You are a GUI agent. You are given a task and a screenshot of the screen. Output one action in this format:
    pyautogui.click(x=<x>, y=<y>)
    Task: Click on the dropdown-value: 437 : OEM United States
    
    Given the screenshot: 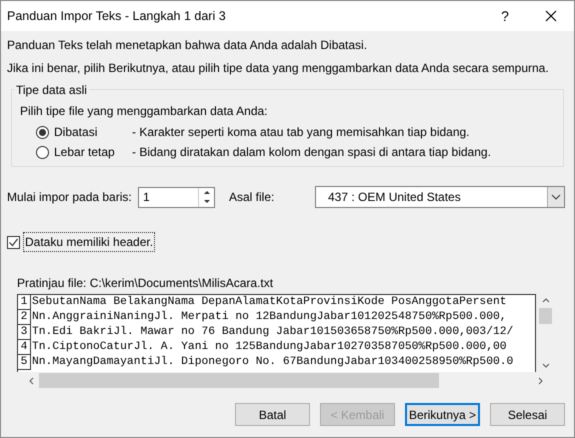 What is the action you would take?
    pyautogui.click(x=394, y=197)
    